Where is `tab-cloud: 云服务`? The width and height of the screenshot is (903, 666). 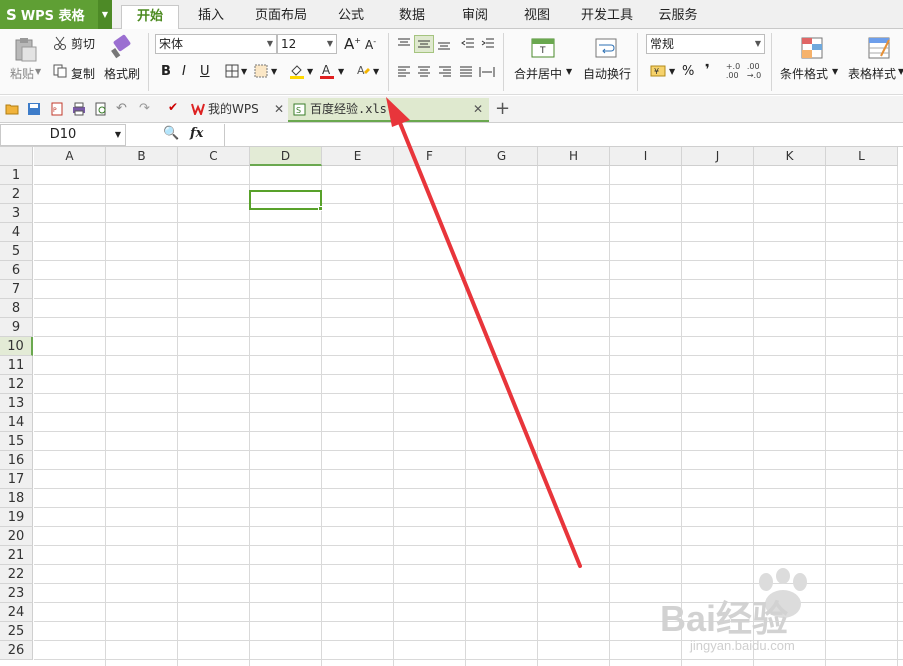 tab-cloud: 云服务 is located at coordinates (678, 17).